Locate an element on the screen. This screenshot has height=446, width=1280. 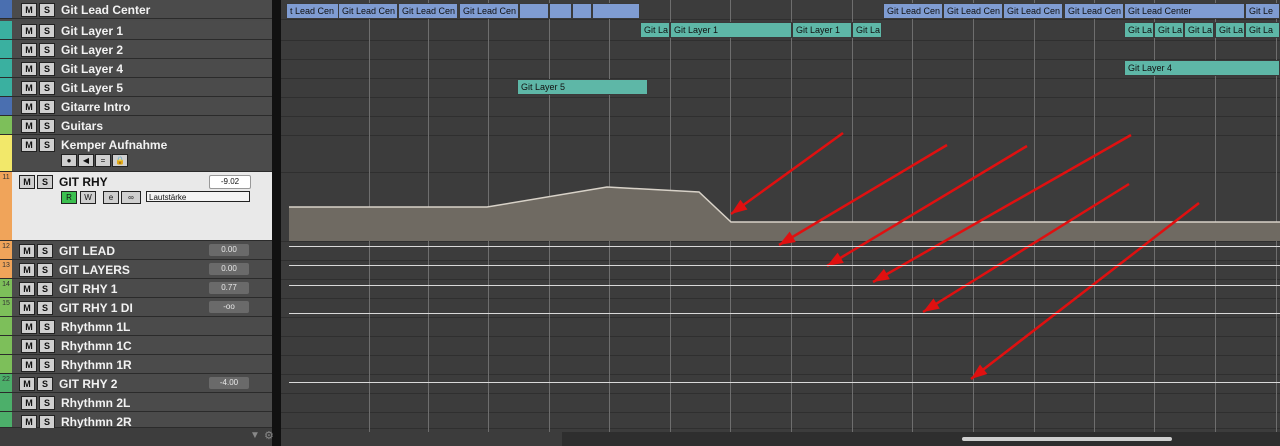
read-automation-button: R is located at coordinates (69, 197).